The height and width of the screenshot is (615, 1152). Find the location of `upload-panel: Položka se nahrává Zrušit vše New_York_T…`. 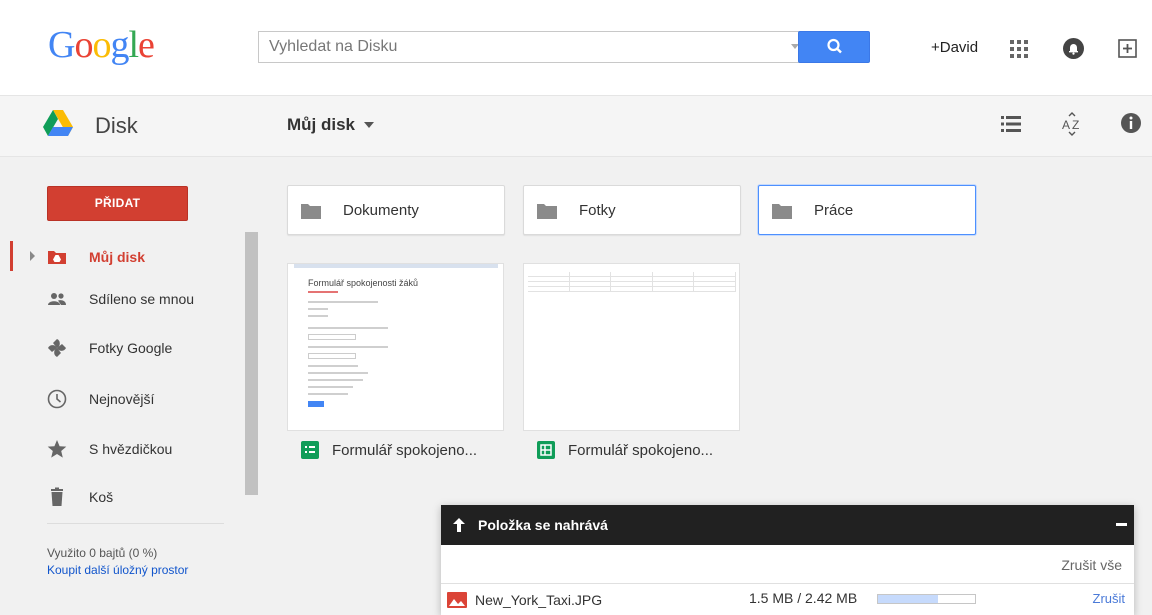

upload-panel: Položka se nahrává Zrušit vše New_York_T… is located at coordinates (787, 560).